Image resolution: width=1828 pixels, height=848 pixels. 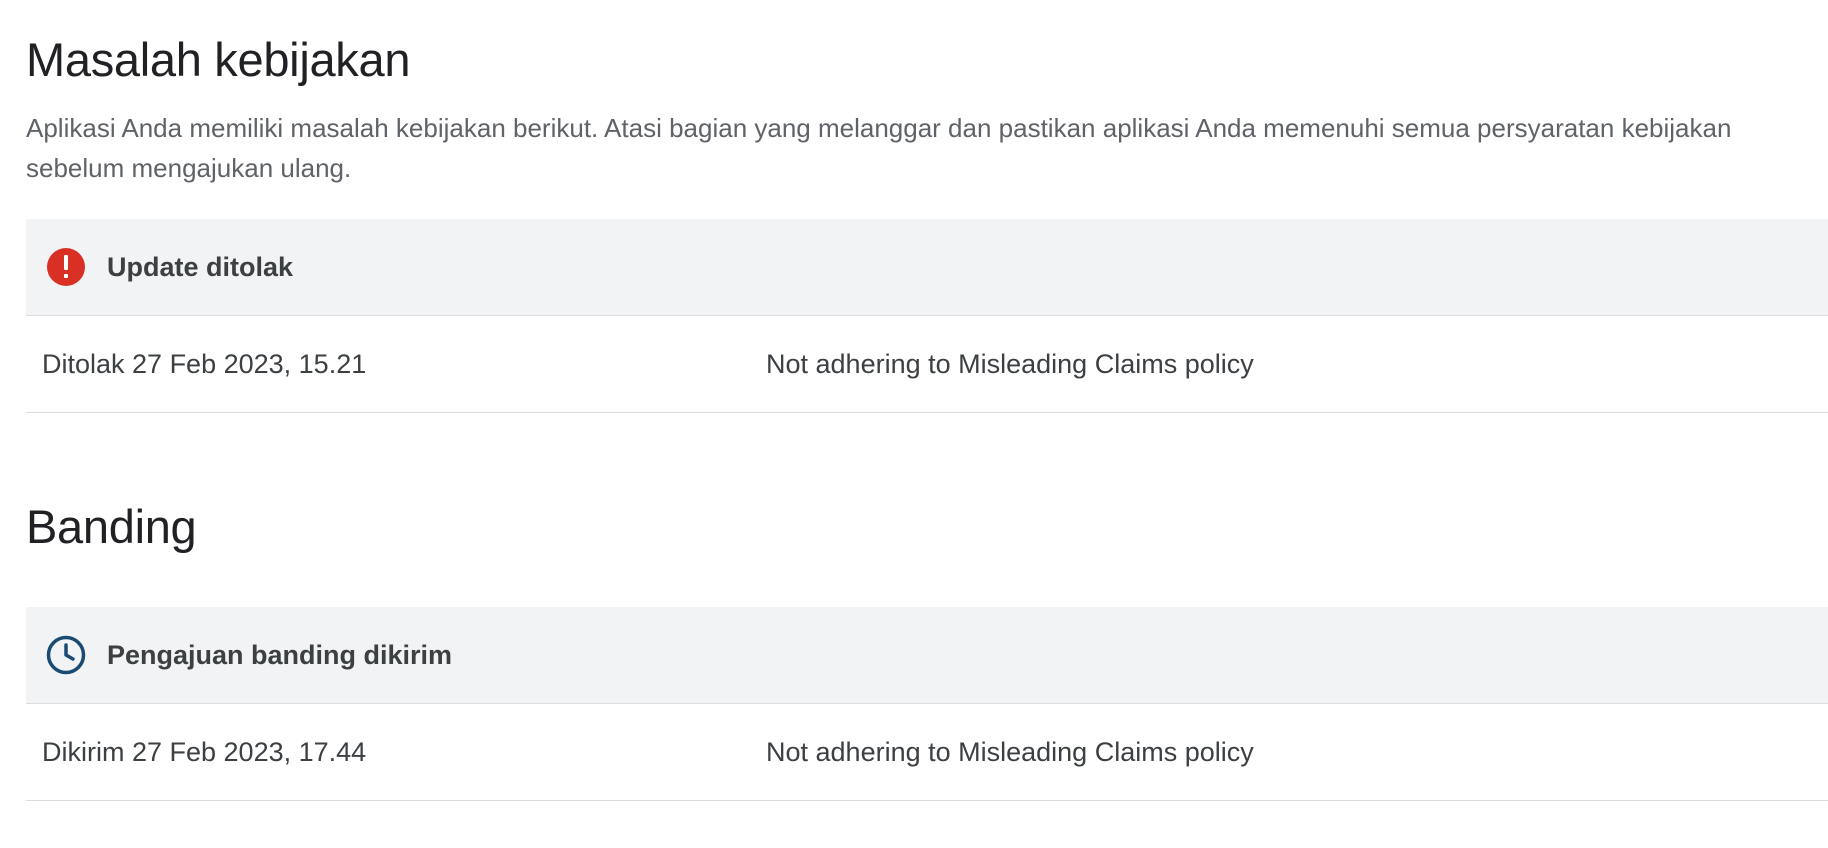 What do you see at coordinates (280, 654) in the screenshot?
I see `appeal-status-label: Pengajuan banding dikirim` at bounding box center [280, 654].